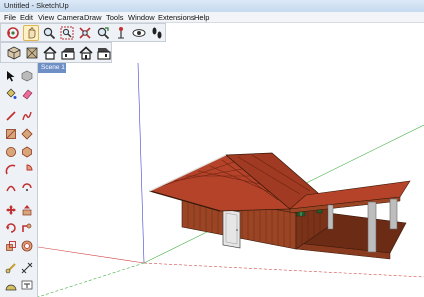  I want to click on menu-camera: Camera, so click(70, 17).